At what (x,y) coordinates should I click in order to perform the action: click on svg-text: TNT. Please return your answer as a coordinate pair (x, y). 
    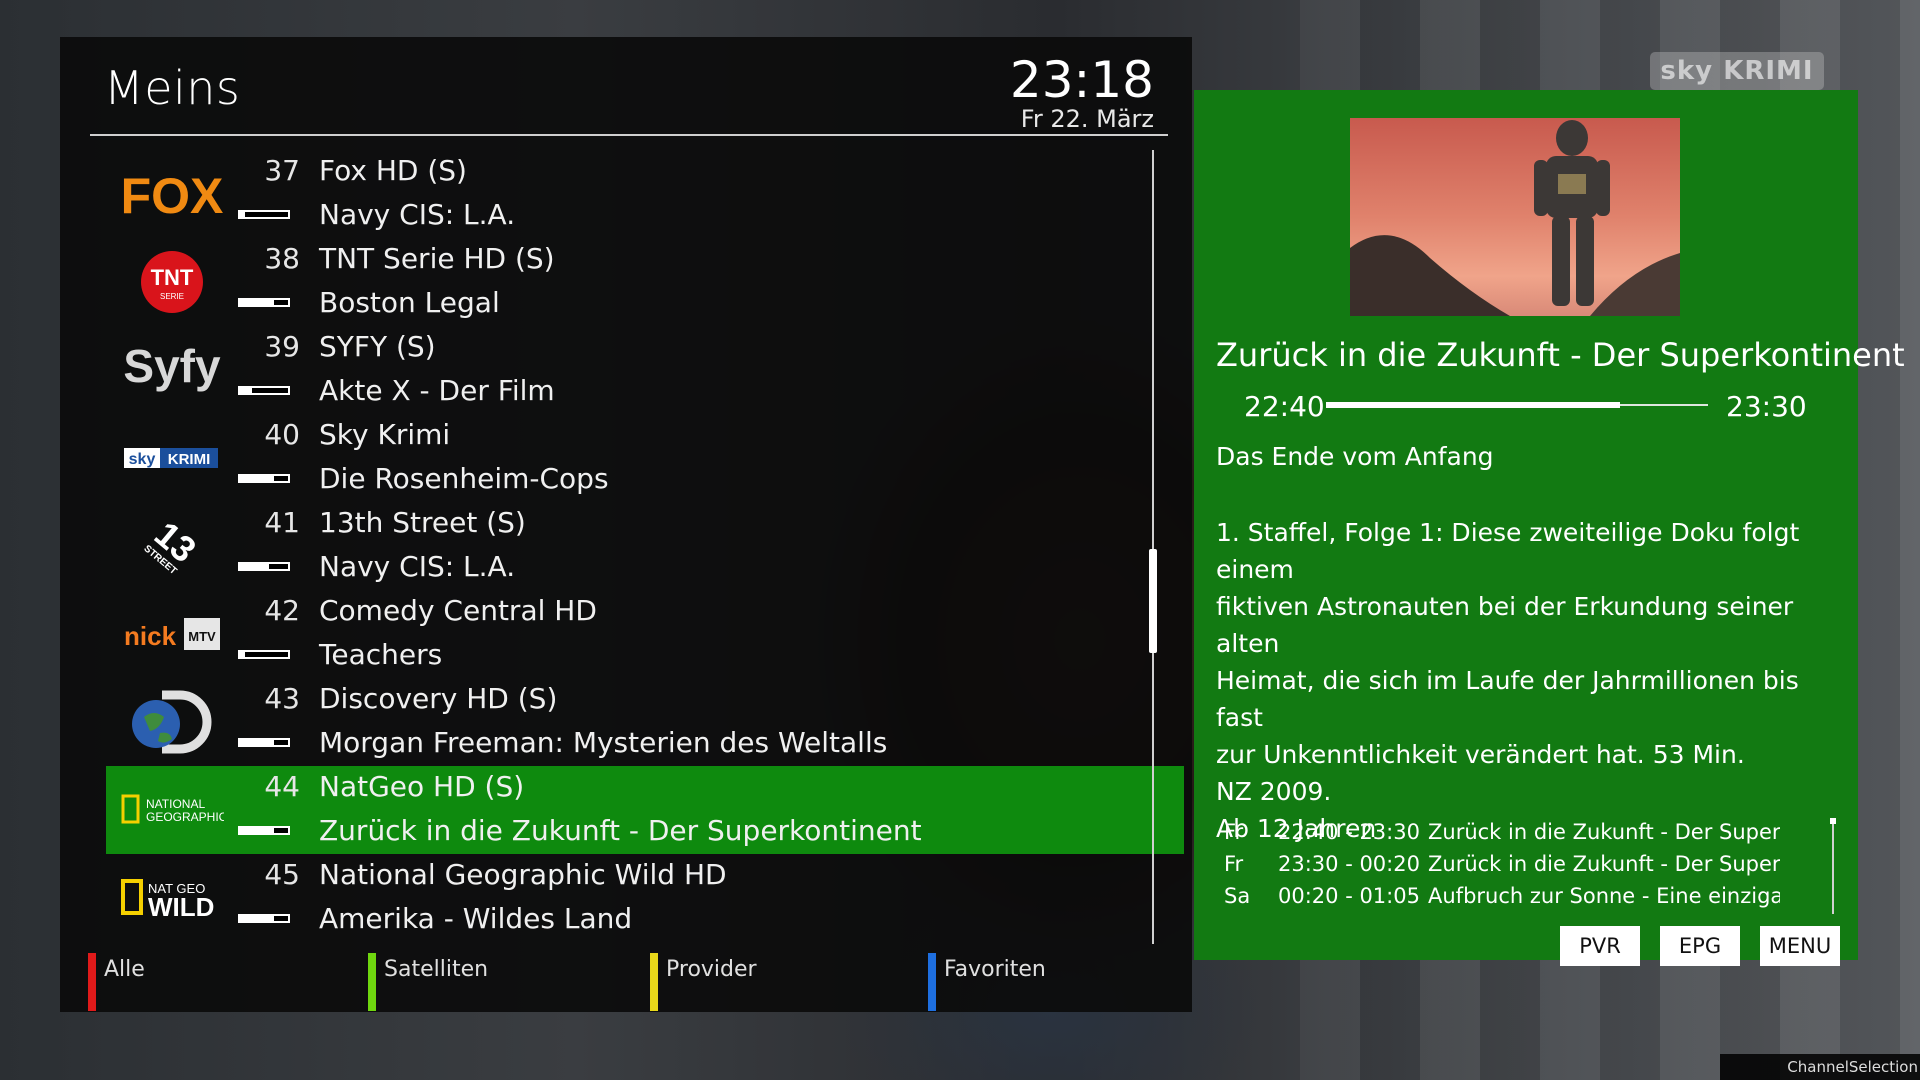
    Looking at the image, I should click on (172, 277).